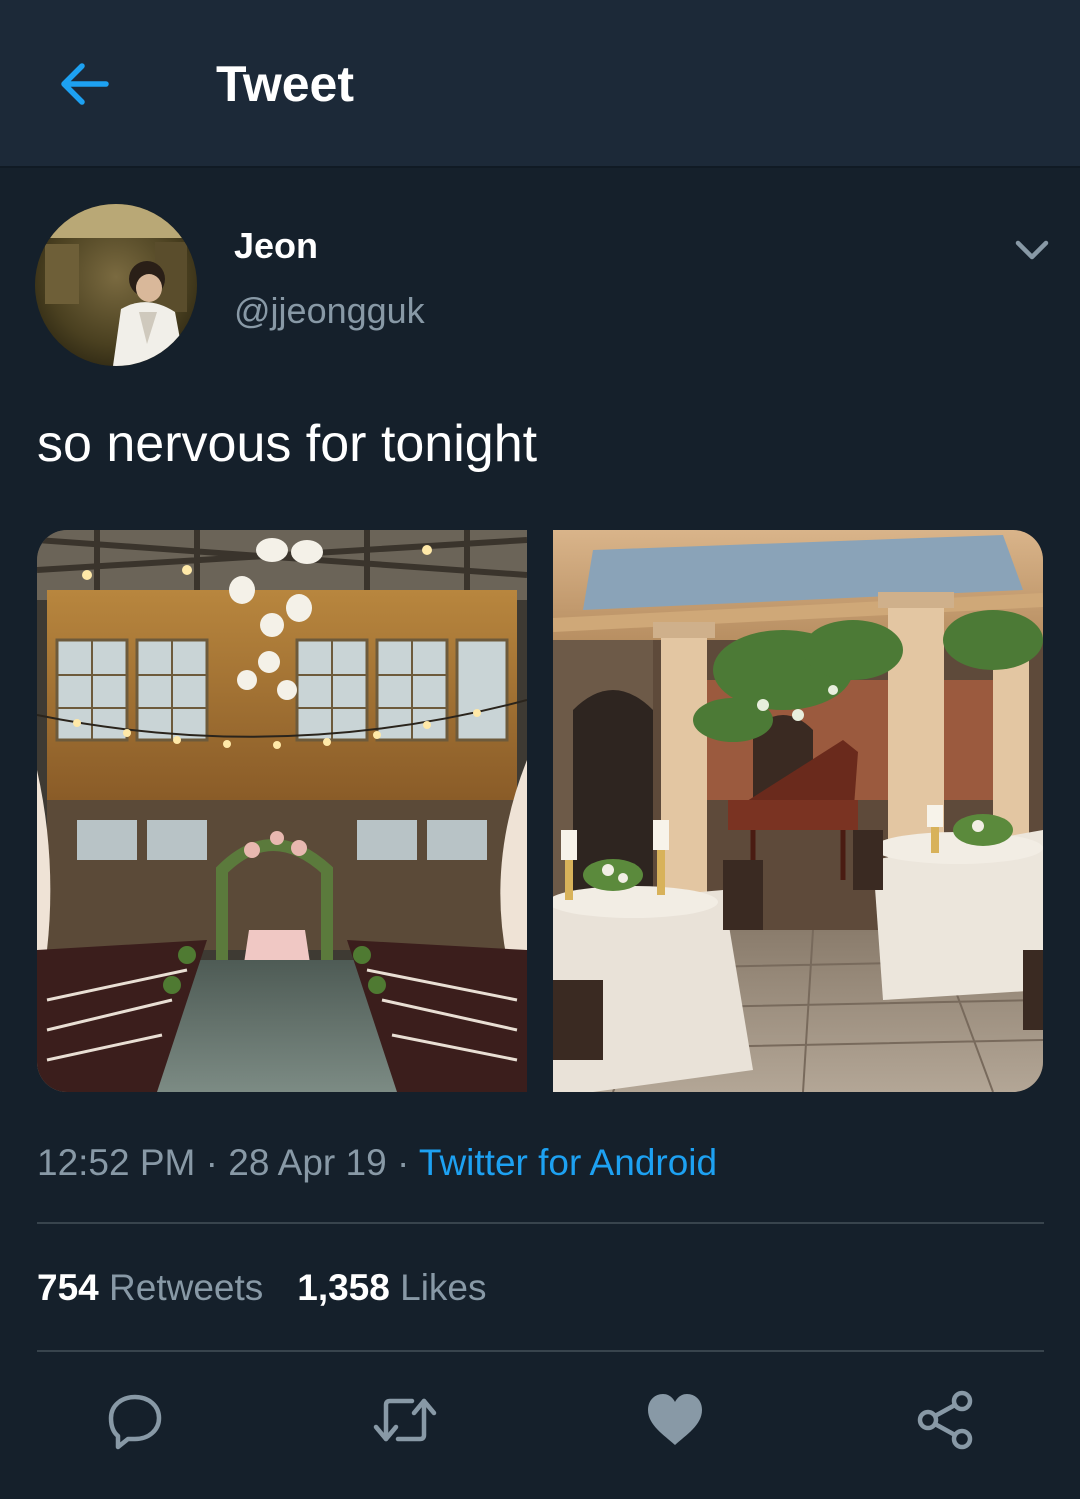 The image size is (1080, 1499). What do you see at coordinates (568, 1162) in the screenshot?
I see `tweet-source-link: Twitter for Android` at bounding box center [568, 1162].